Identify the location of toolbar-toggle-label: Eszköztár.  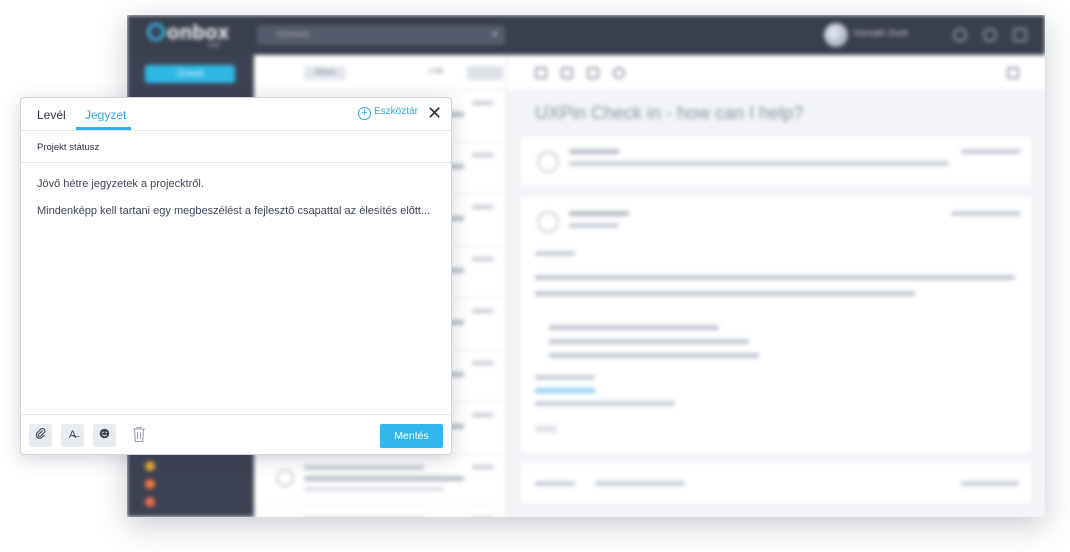
(396, 111).